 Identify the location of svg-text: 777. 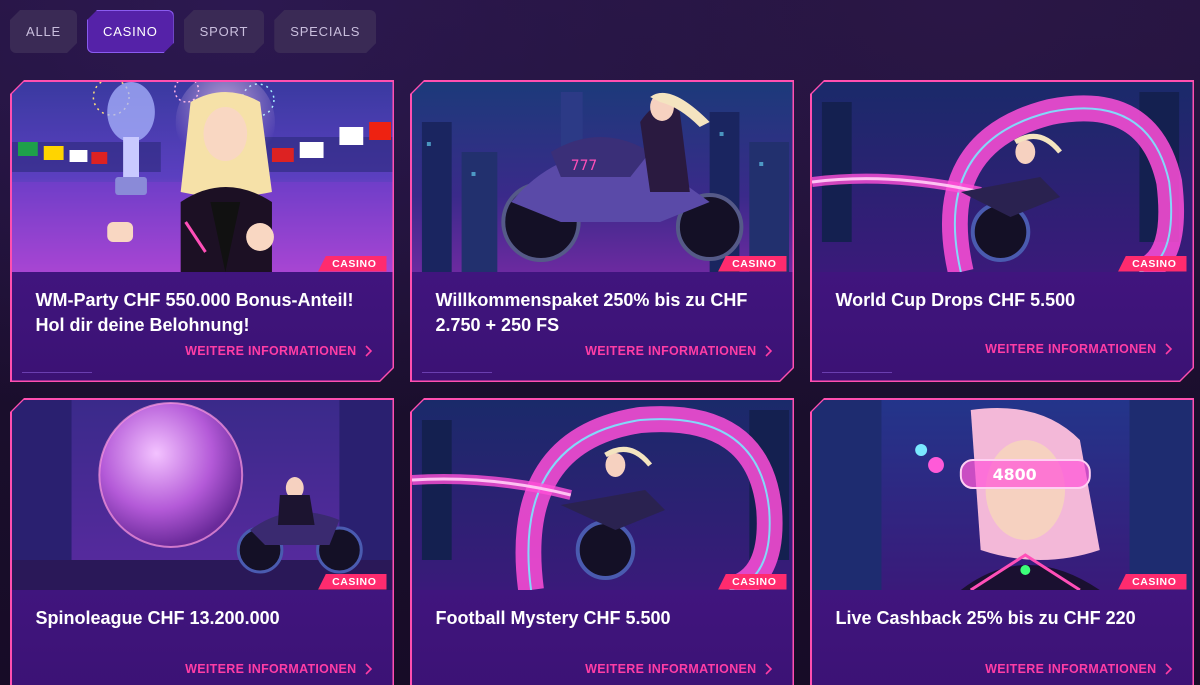
(583, 165).